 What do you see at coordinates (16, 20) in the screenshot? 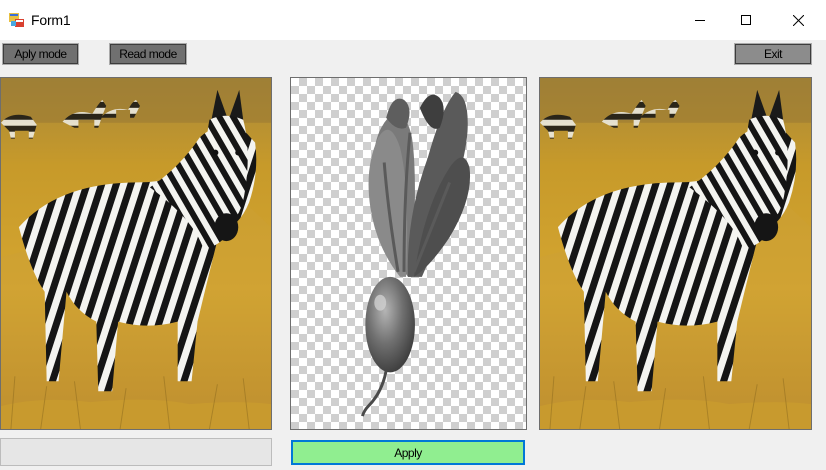
I see `windows-forms-app-icon` at bounding box center [16, 20].